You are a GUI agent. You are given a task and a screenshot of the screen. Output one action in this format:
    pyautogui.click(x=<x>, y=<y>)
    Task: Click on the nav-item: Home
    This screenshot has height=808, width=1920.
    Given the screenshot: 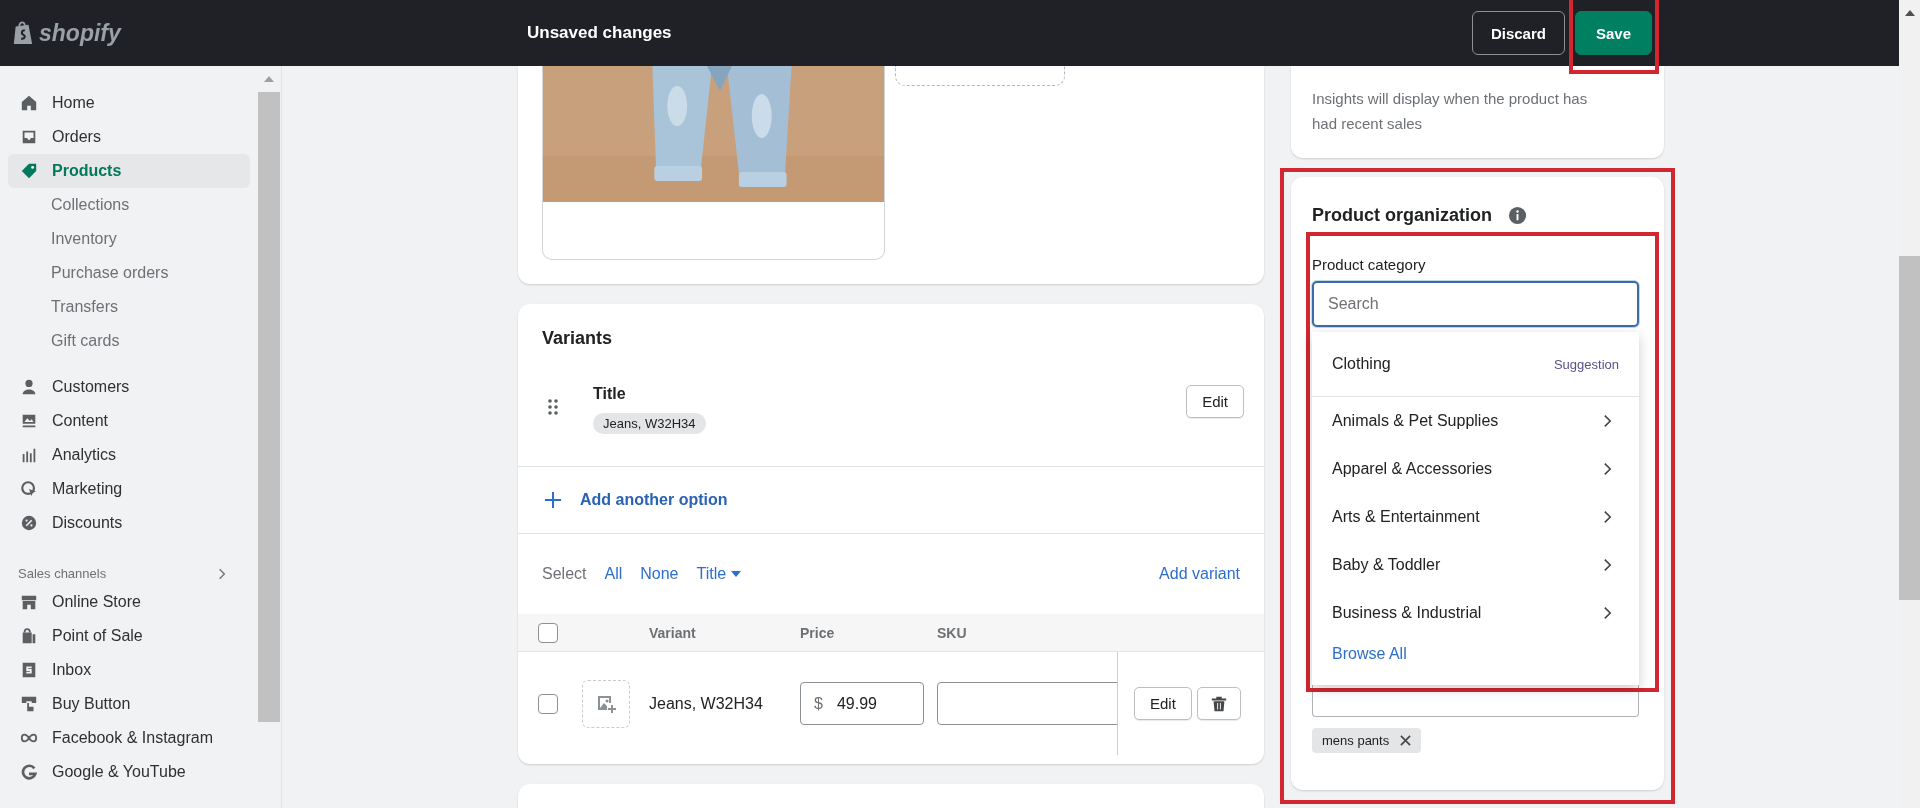 What is the action you would take?
    pyautogui.click(x=129, y=103)
    